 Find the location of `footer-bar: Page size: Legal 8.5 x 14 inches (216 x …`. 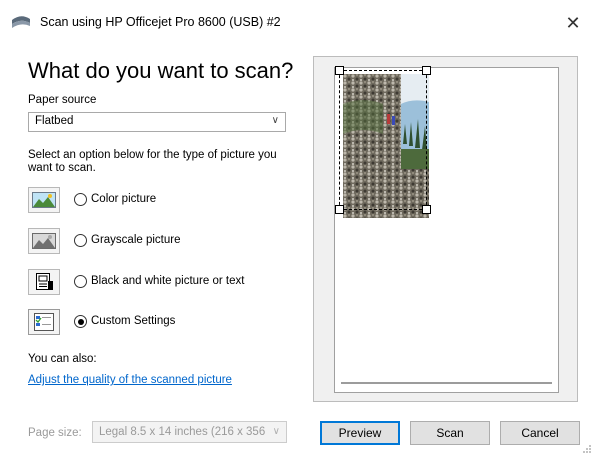

footer-bar: Page size: Legal 8.5 x 14 inches (216 x … is located at coordinates (297, 433).